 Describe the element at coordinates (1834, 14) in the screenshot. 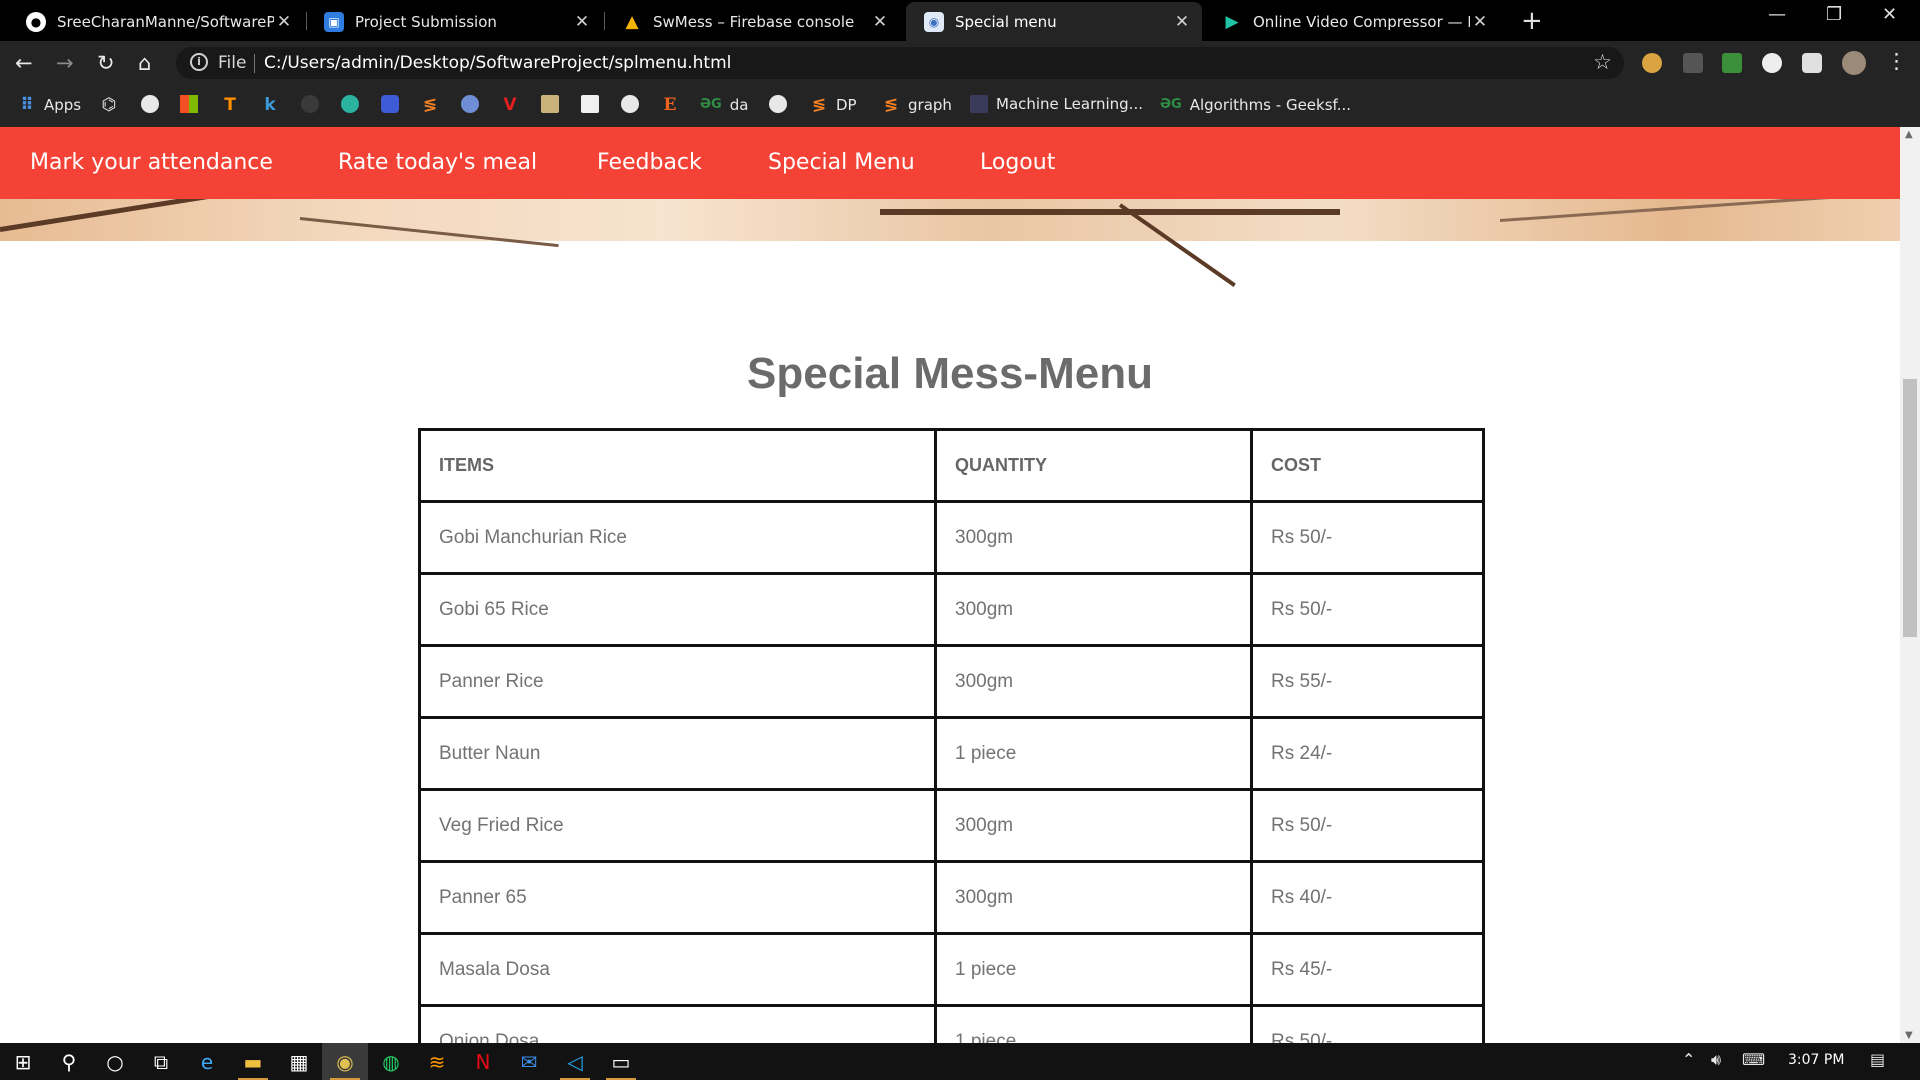

I see `restore-icon: ❐` at that location.